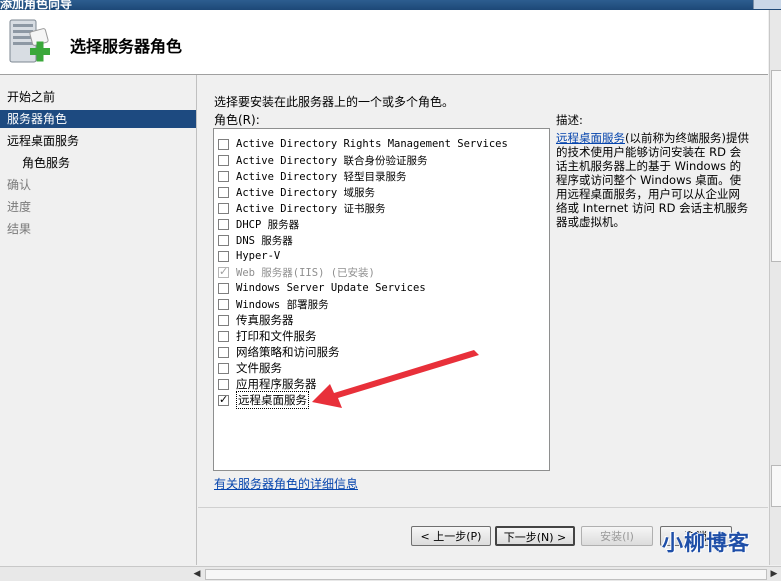 The height and width of the screenshot is (581, 781). Describe the element at coordinates (19, 229) in the screenshot. I see `nav-item-results: 结果` at that location.